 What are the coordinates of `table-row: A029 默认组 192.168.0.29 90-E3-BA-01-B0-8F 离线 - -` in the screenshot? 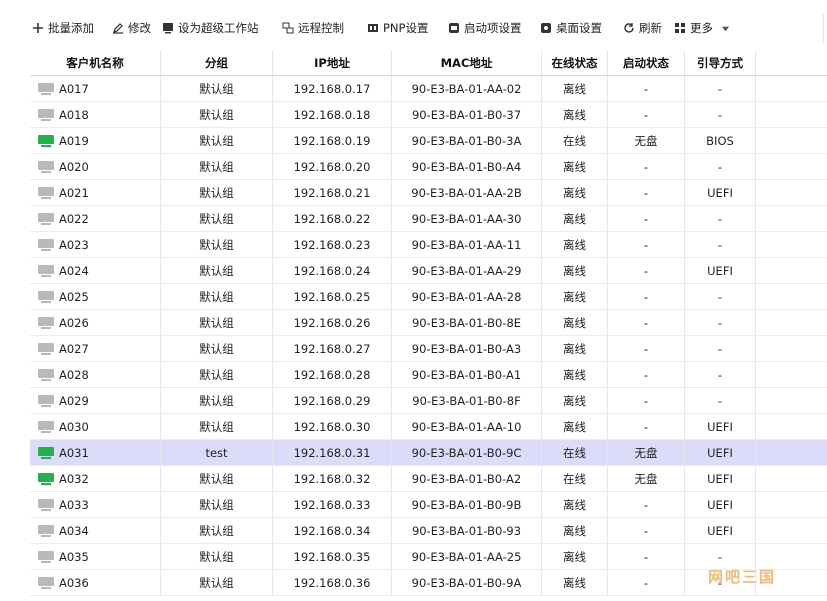 It's located at (428, 401).